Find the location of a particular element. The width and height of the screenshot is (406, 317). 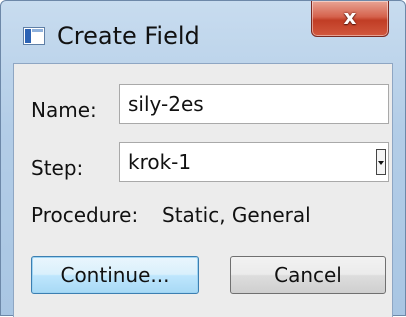

close-icon: x is located at coordinates (350, 17).